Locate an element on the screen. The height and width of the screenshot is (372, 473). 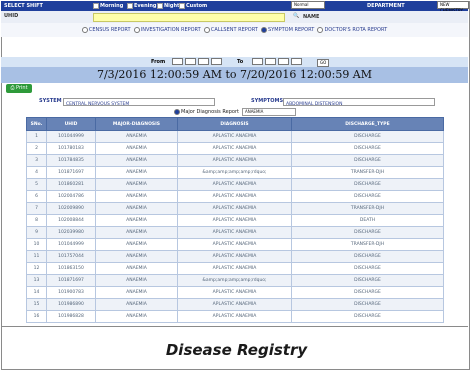
from-date-selects is located at coordinates (197, 62).